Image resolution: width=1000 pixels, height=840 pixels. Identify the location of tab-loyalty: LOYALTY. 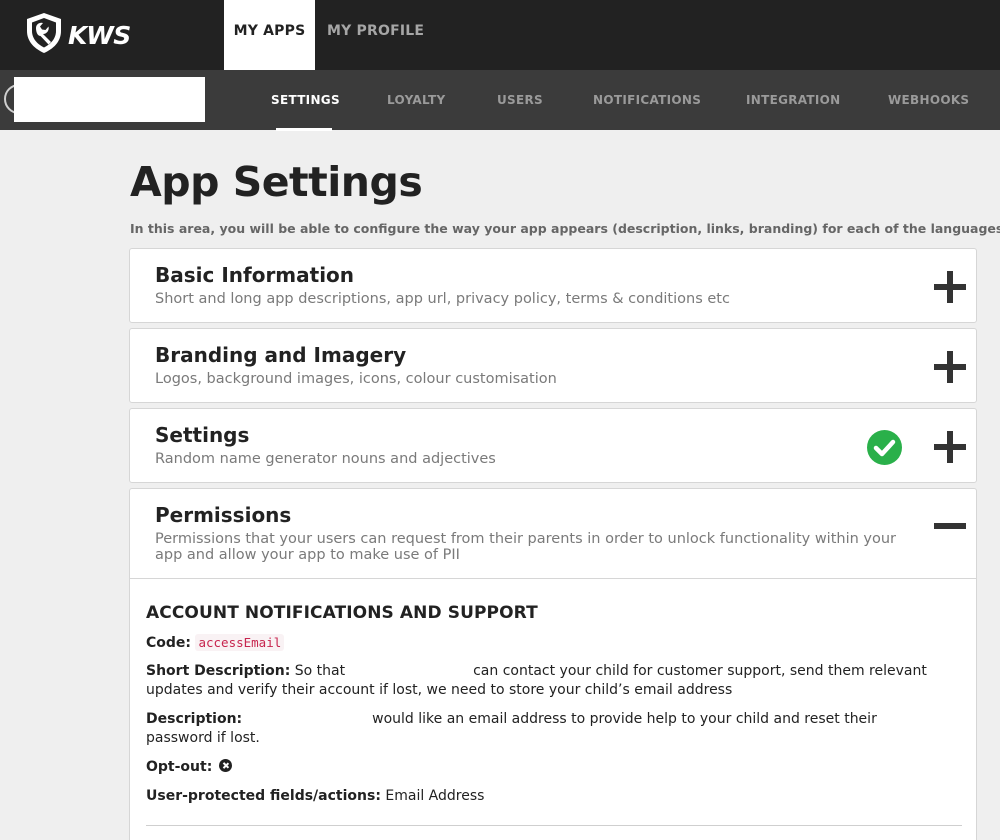
(416, 100).